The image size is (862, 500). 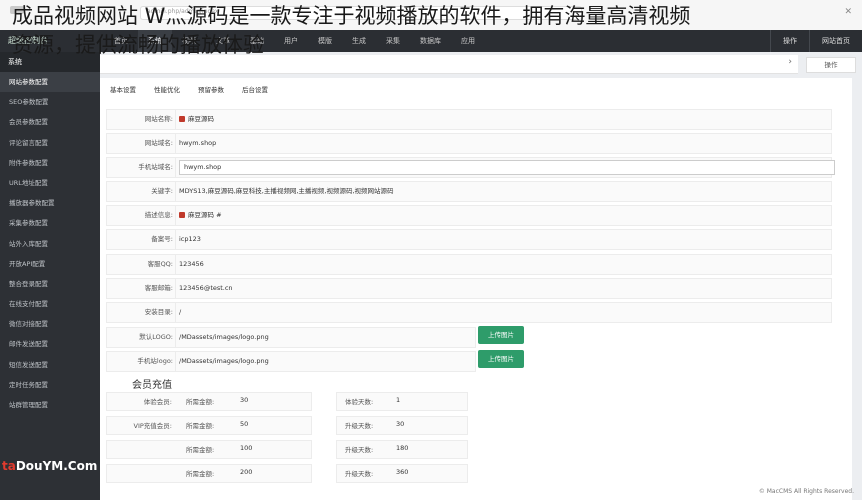 What do you see at coordinates (50, 405) in the screenshot?
I see `sidebar-item: 站群管理配置` at bounding box center [50, 405].